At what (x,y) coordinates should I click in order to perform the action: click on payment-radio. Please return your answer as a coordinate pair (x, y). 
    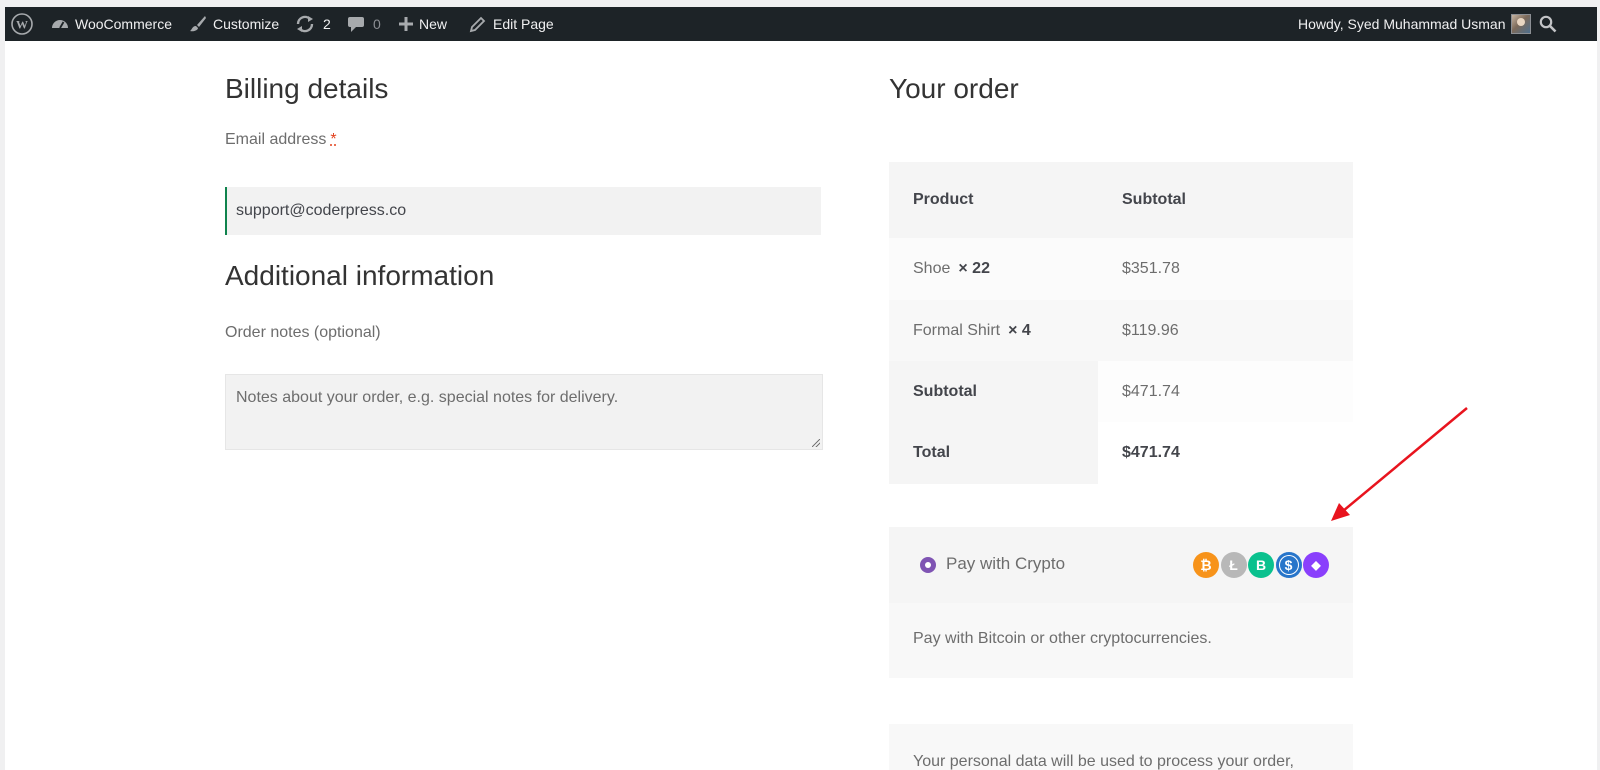
    Looking at the image, I should click on (928, 565).